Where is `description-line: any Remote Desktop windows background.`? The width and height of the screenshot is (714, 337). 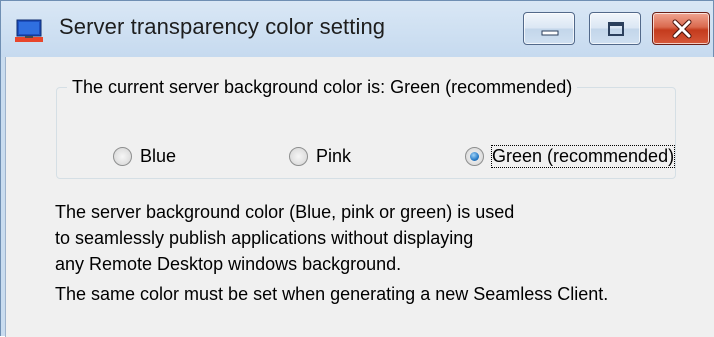 description-line: any Remote Desktop windows background. is located at coordinates (228, 264).